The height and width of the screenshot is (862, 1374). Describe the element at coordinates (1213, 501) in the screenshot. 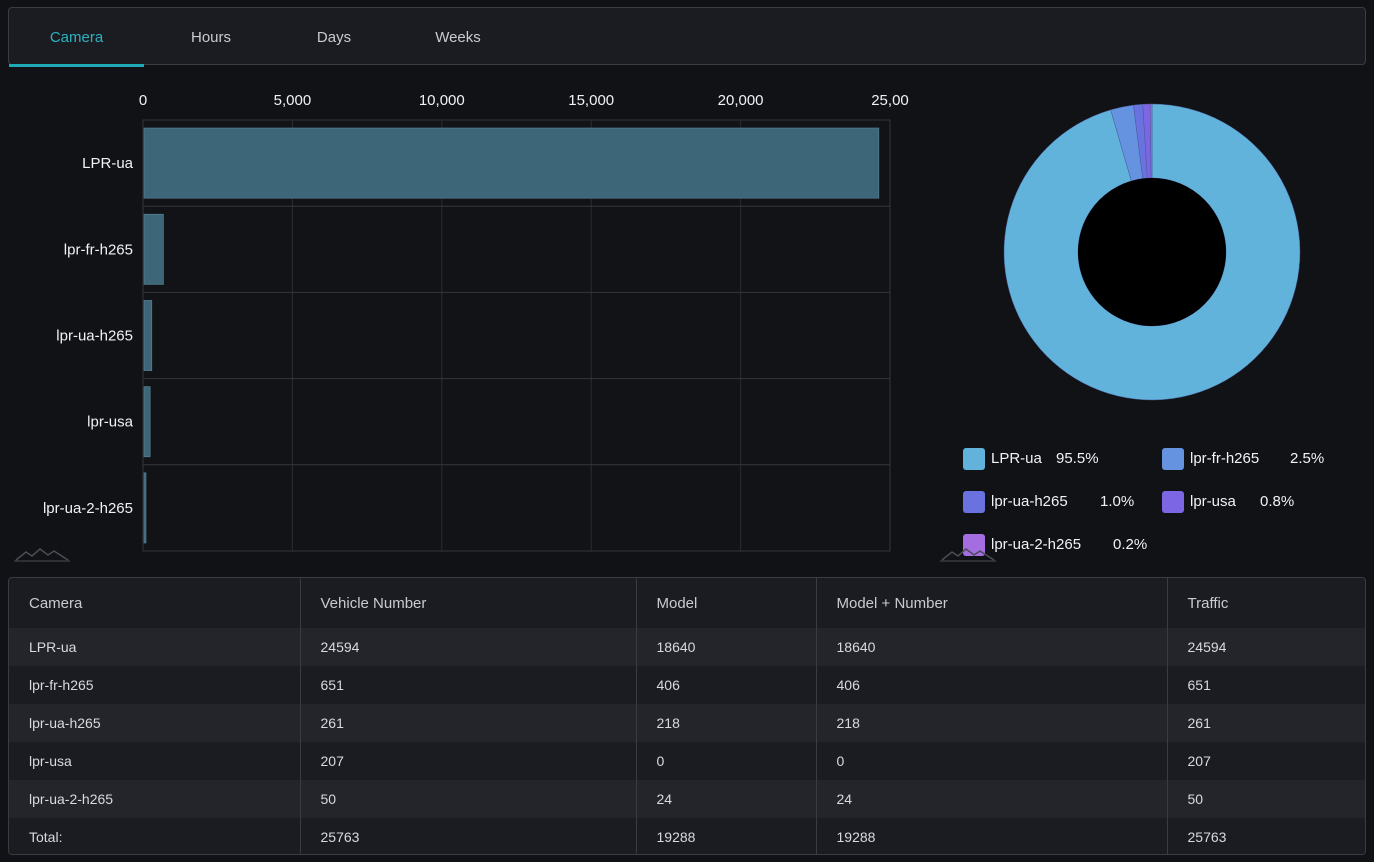

I see `legend-label: lpr-usa` at that location.